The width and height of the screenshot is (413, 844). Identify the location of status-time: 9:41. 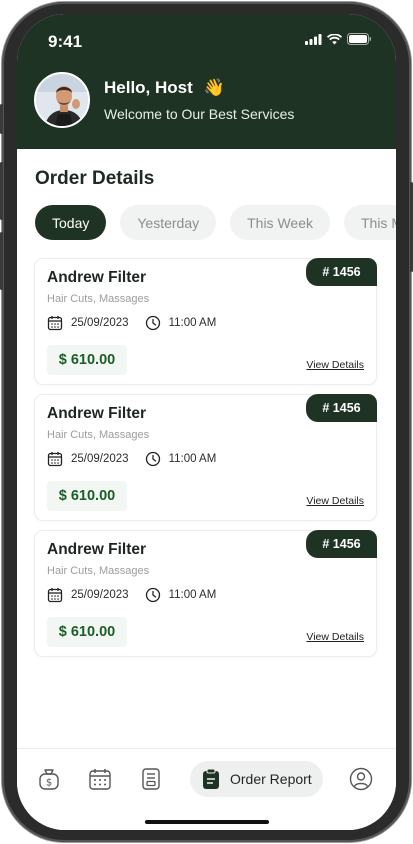
(65, 41).